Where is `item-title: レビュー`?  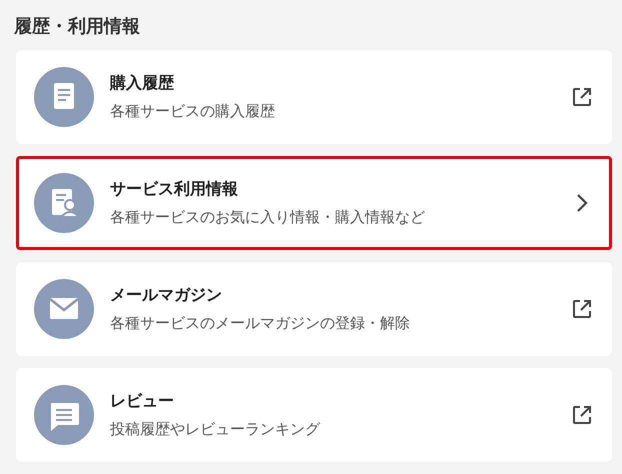 item-title: レビュー is located at coordinates (142, 401).